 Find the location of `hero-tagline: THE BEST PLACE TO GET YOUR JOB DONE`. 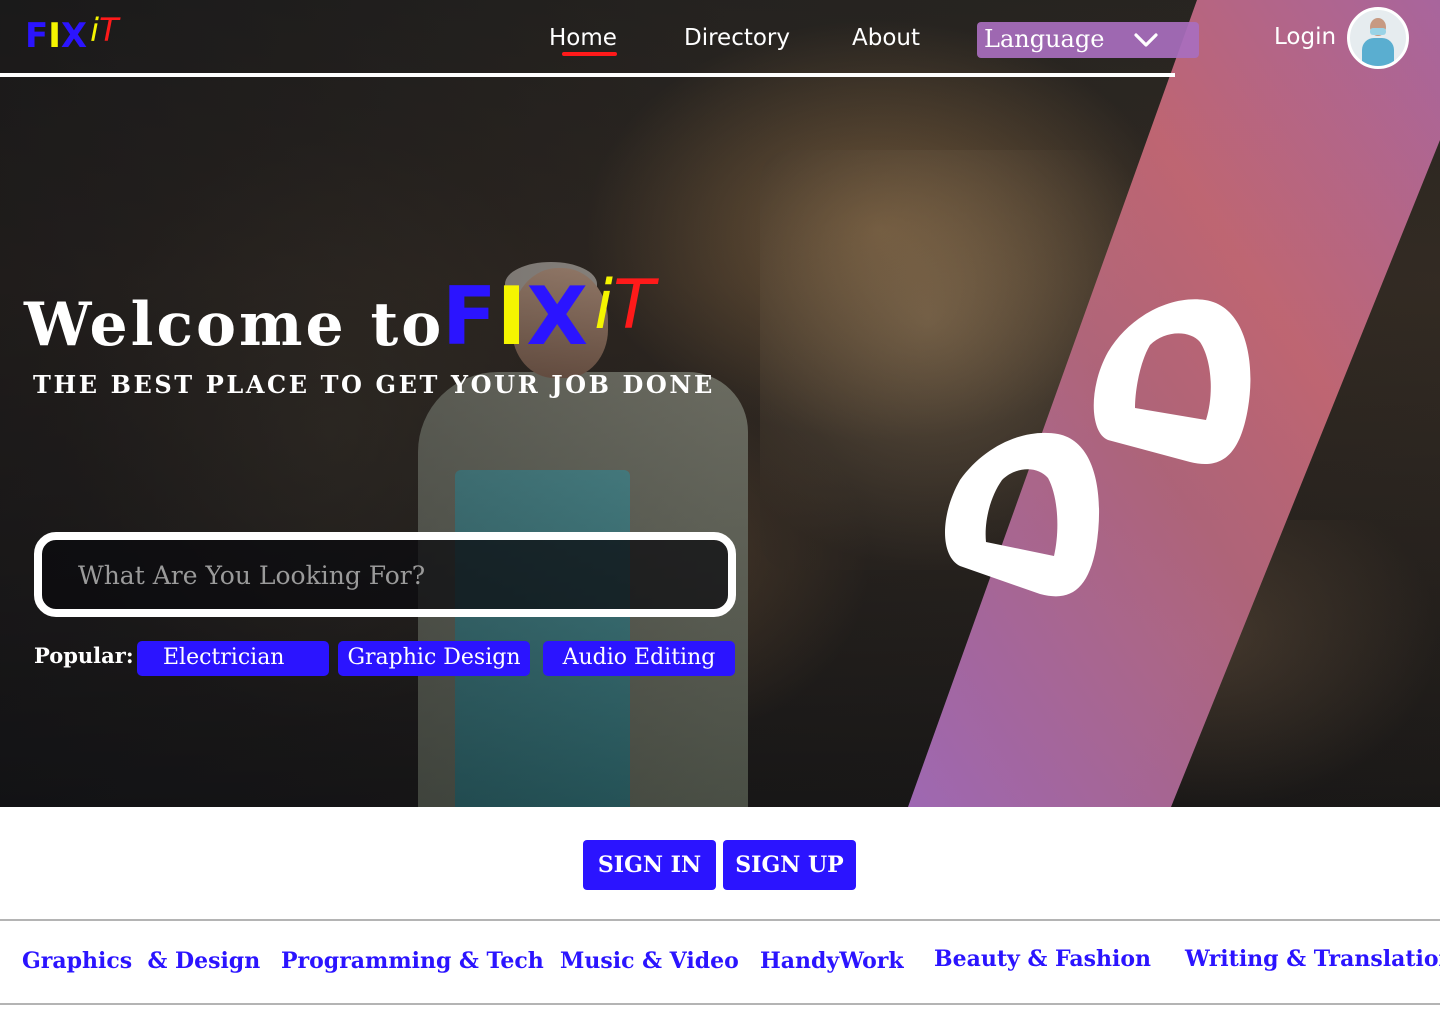

hero-tagline: THE BEST PLACE TO GET YOUR JOB DONE is located at coordinates (374, 384).